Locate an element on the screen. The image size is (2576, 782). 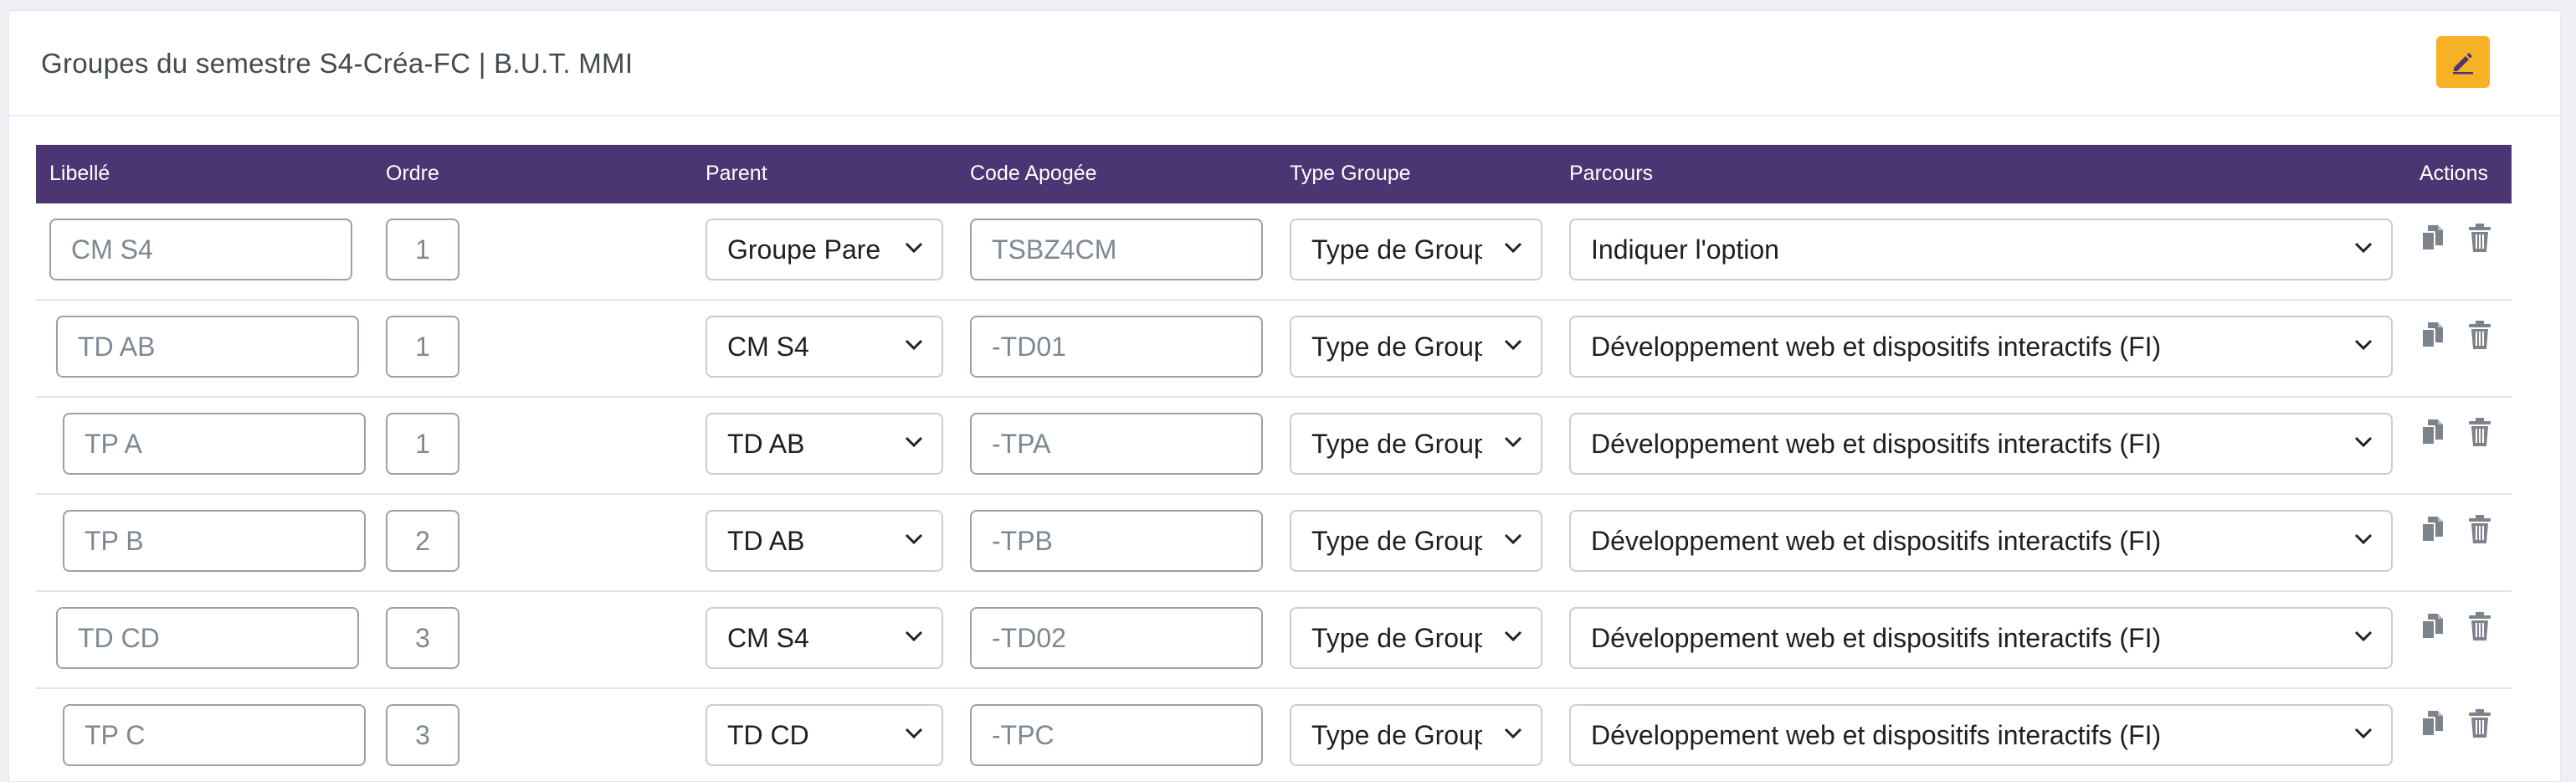
parcours-select-value: Indiquer l'option is located at coordinates (1685, 249).